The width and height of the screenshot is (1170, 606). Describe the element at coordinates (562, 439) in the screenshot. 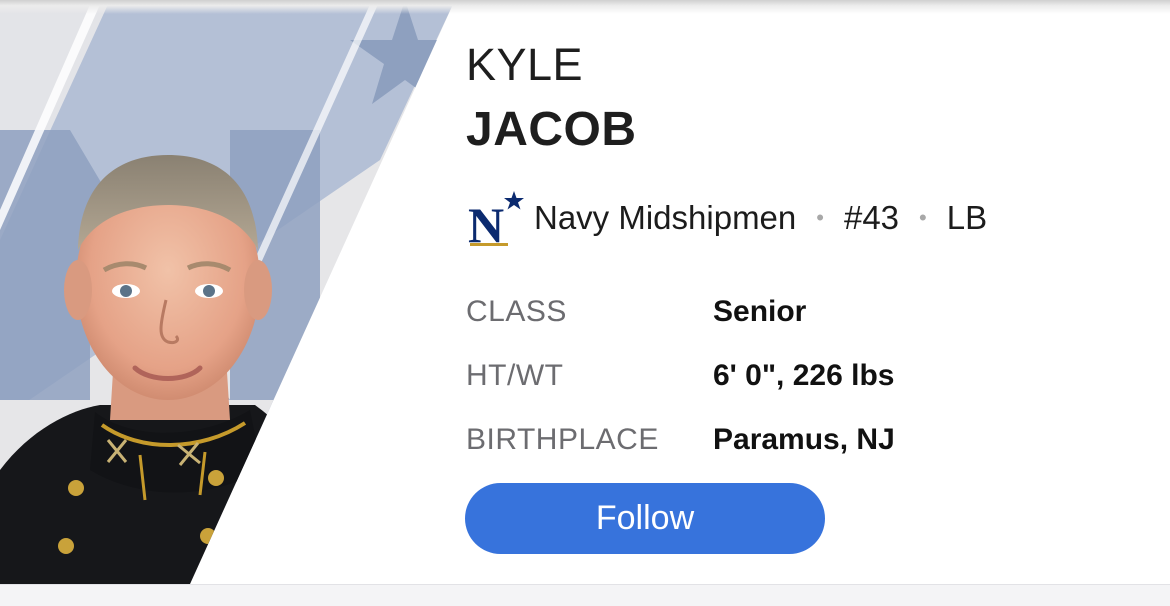

I see `birthplace-label: BIRTHPLACE` at that location.